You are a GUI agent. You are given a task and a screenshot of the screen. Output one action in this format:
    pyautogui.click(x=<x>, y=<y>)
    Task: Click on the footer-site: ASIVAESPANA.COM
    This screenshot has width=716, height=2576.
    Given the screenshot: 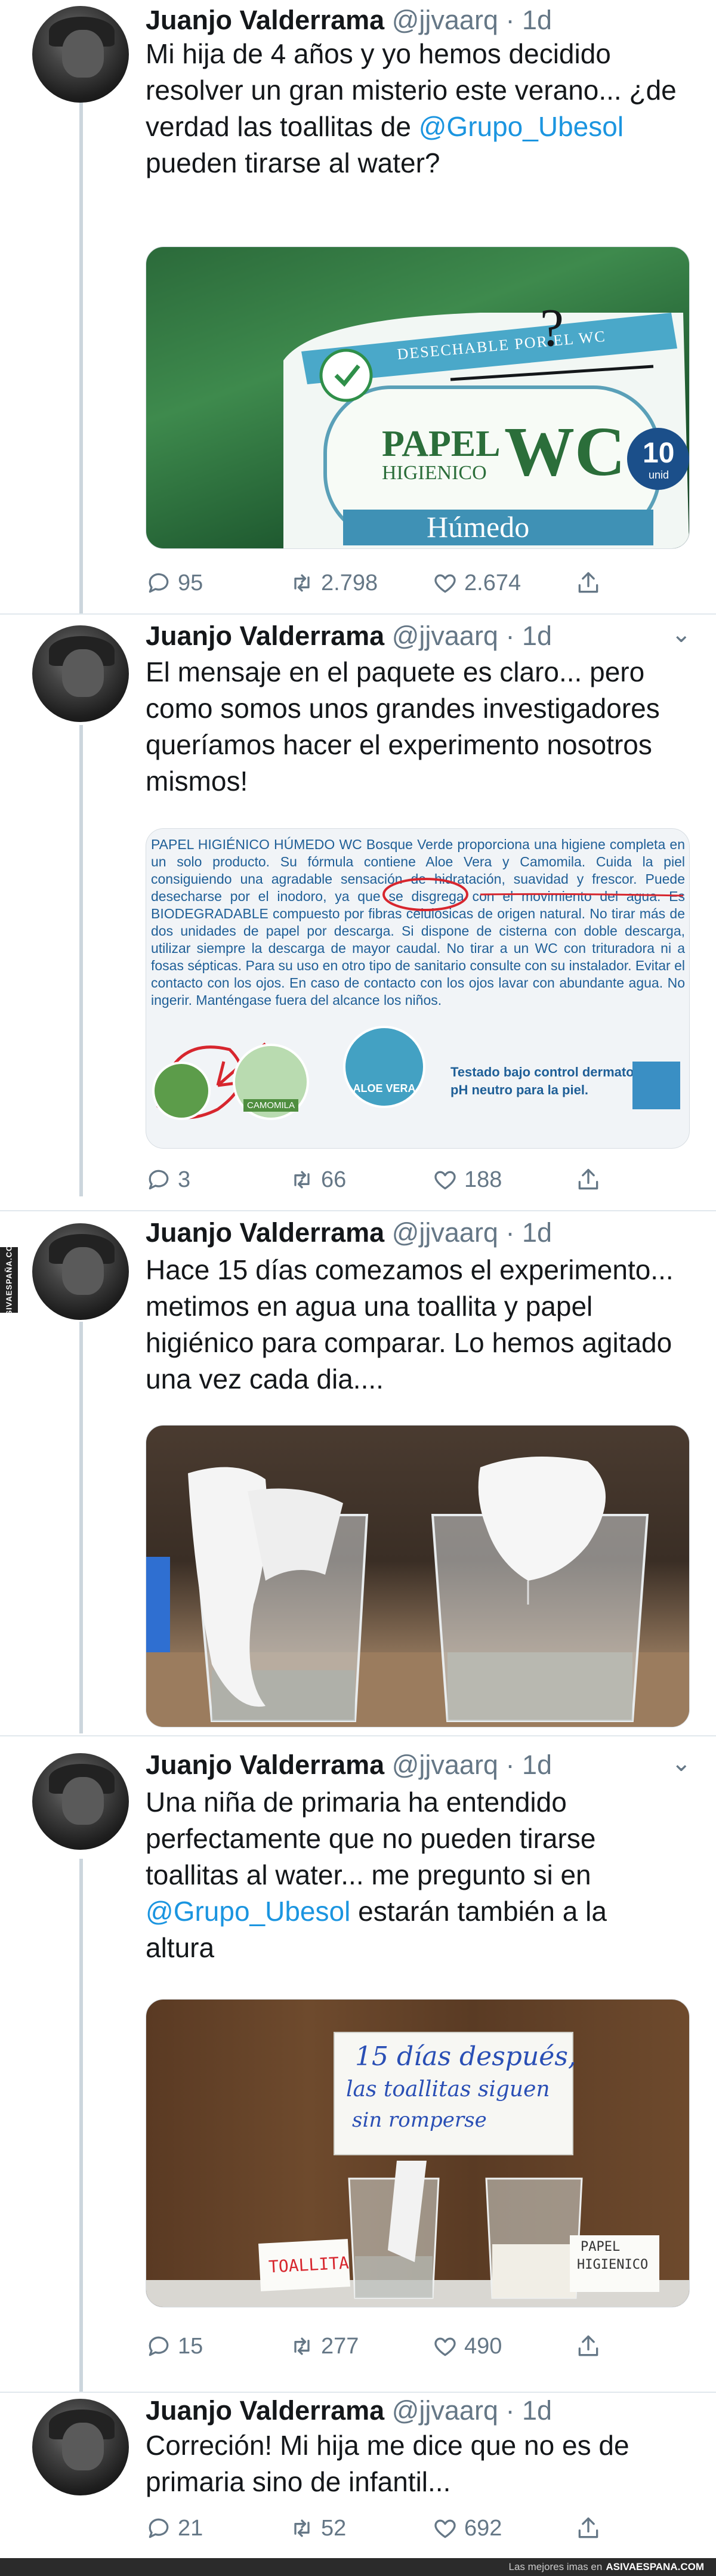 What is the action you would take?
    pyautogui.click(x=655, y=2567)
    